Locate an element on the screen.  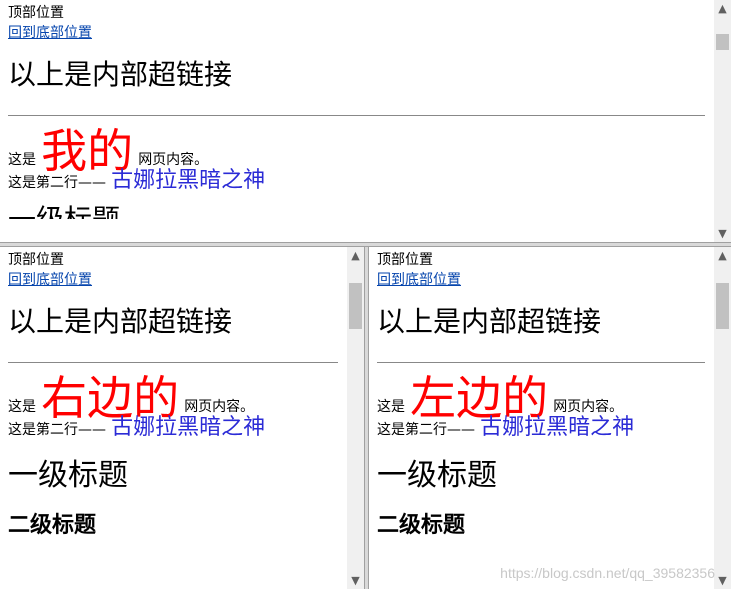
watermark-text: https://blog.csdn.net/qq_39582356 is located at coordinates (607, 573).